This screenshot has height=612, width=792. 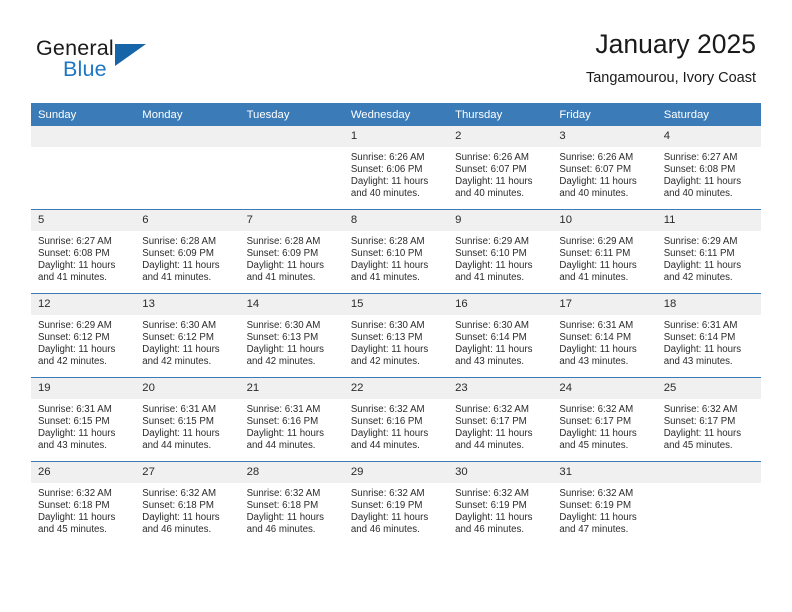 I want to click on day-number: 12, so click(x=83, y=304).